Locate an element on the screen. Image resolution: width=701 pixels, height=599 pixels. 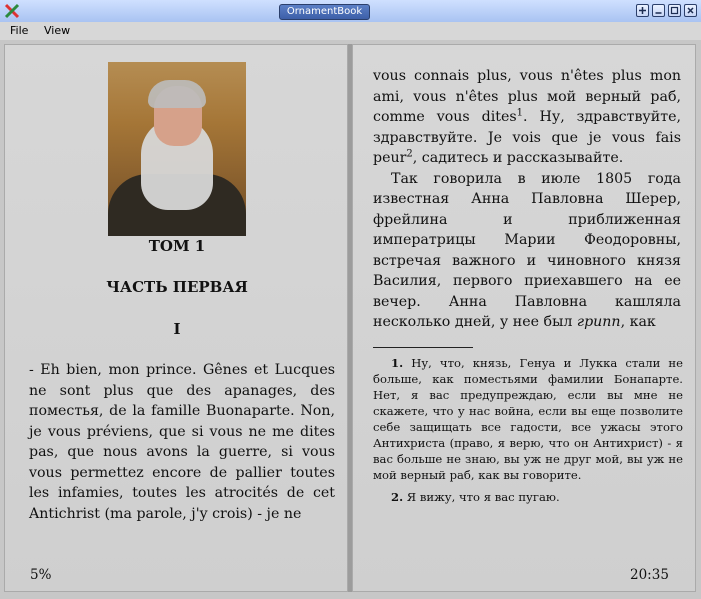
footnote-divider is located at coordinates (423, 347).